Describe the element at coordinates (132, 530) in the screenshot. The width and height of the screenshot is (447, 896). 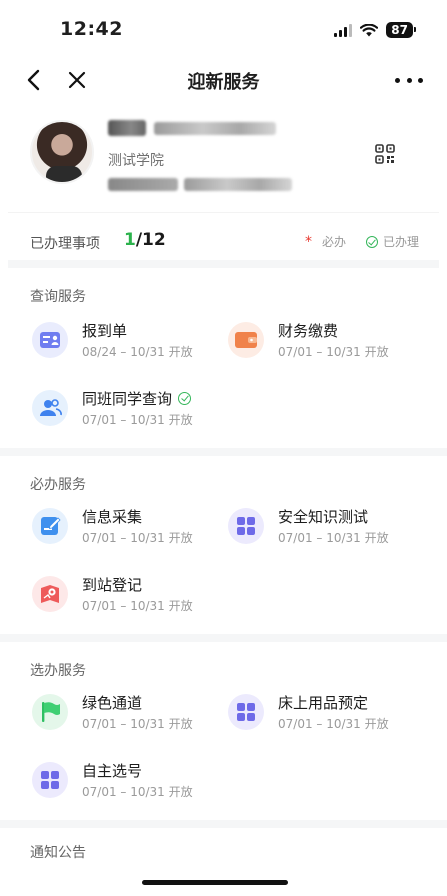
I see `service-info-collection: 信息采集 07/01 – 10/31 开放` at that location.